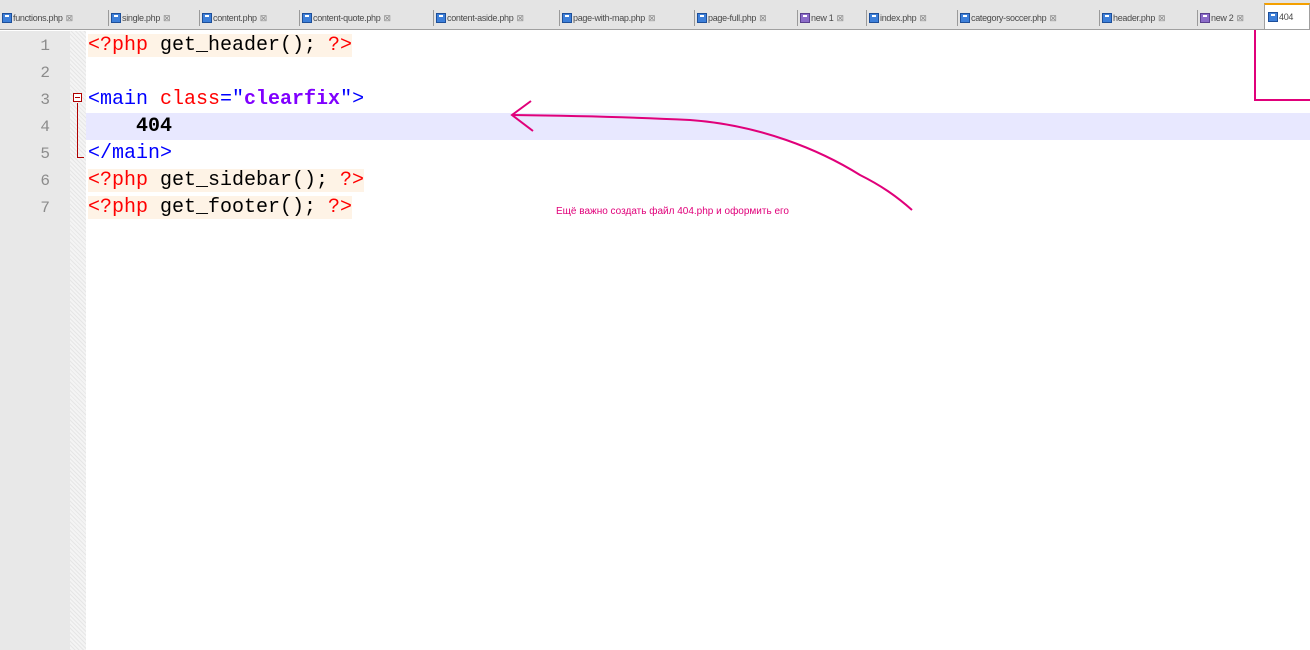  I want to click on annotation-bracket, so click(1282, 65).